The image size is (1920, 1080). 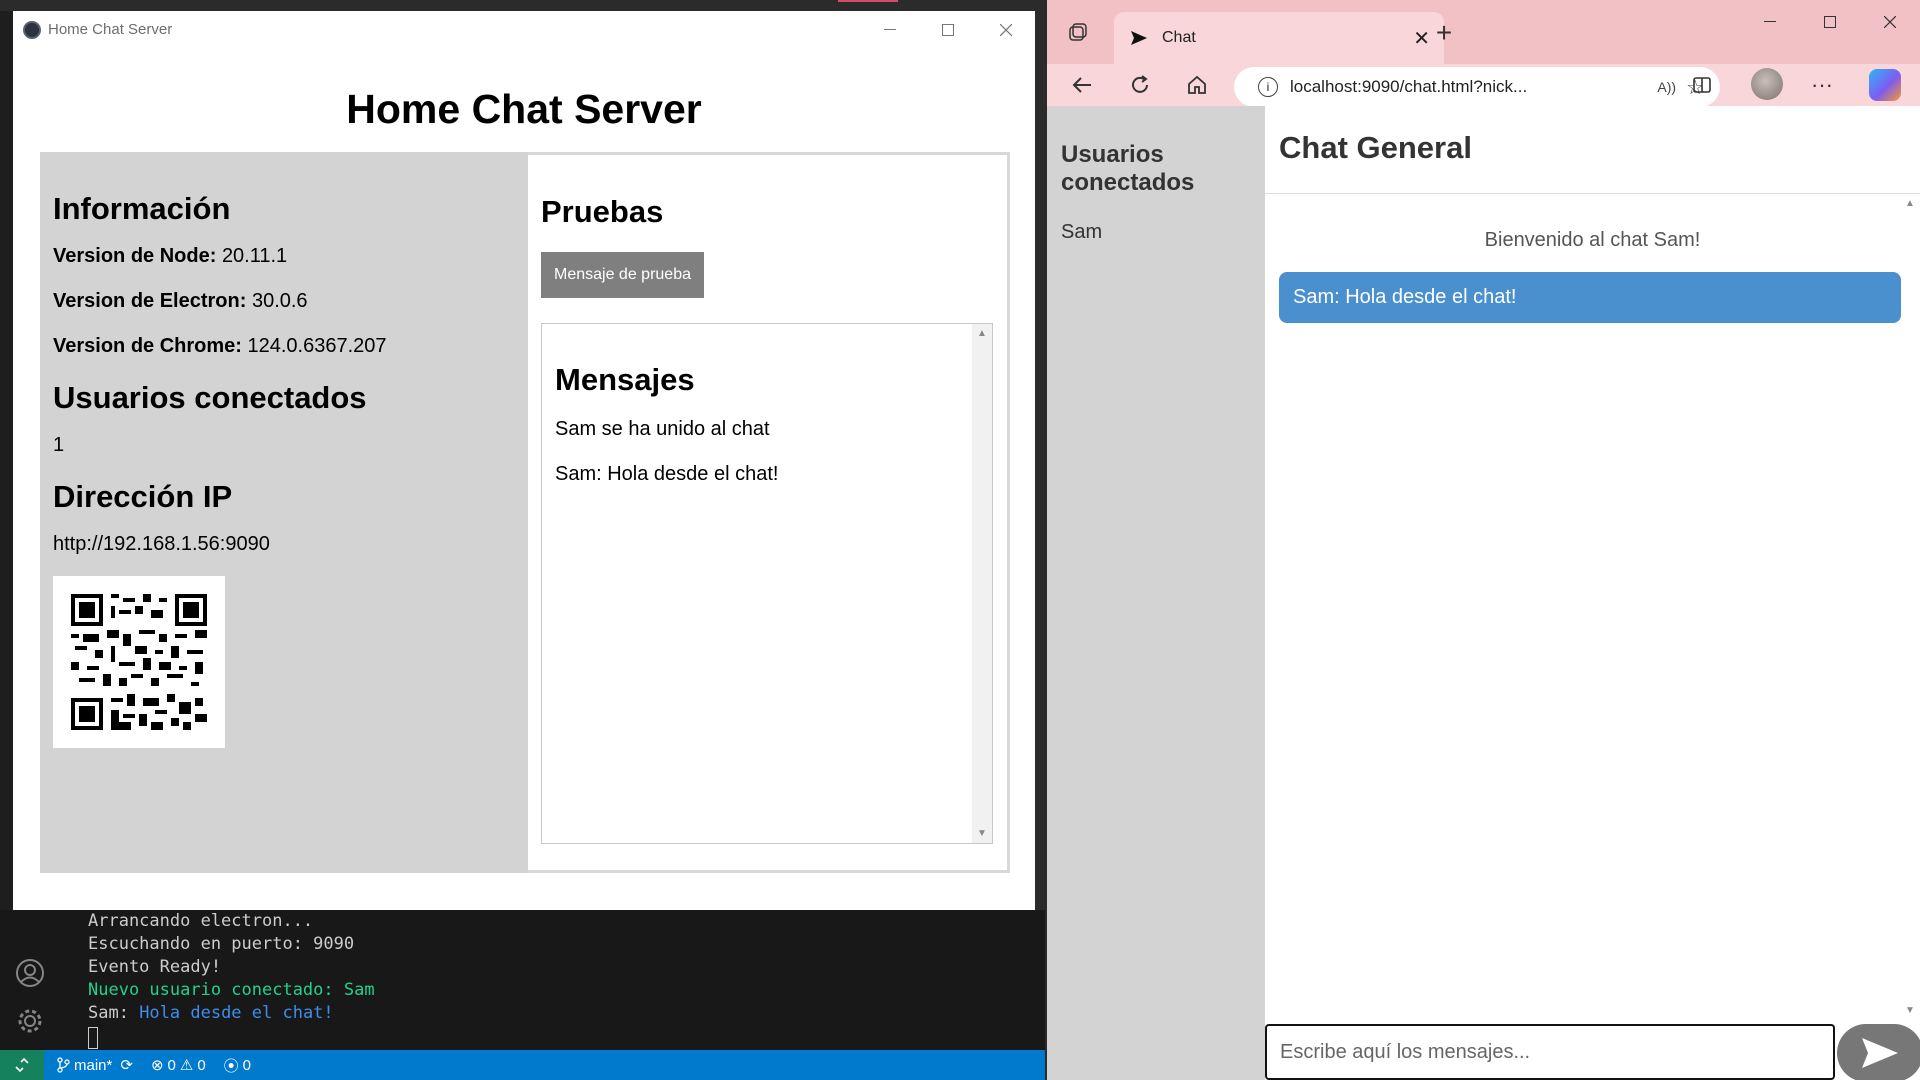 I want to click on connected-users-count: 1, so click(x=59, y=445).